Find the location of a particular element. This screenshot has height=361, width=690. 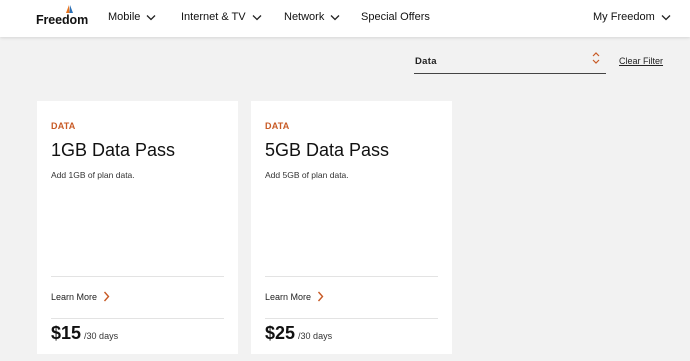

nav-mobile-label: Mobile is located at coordinates (124, 17).